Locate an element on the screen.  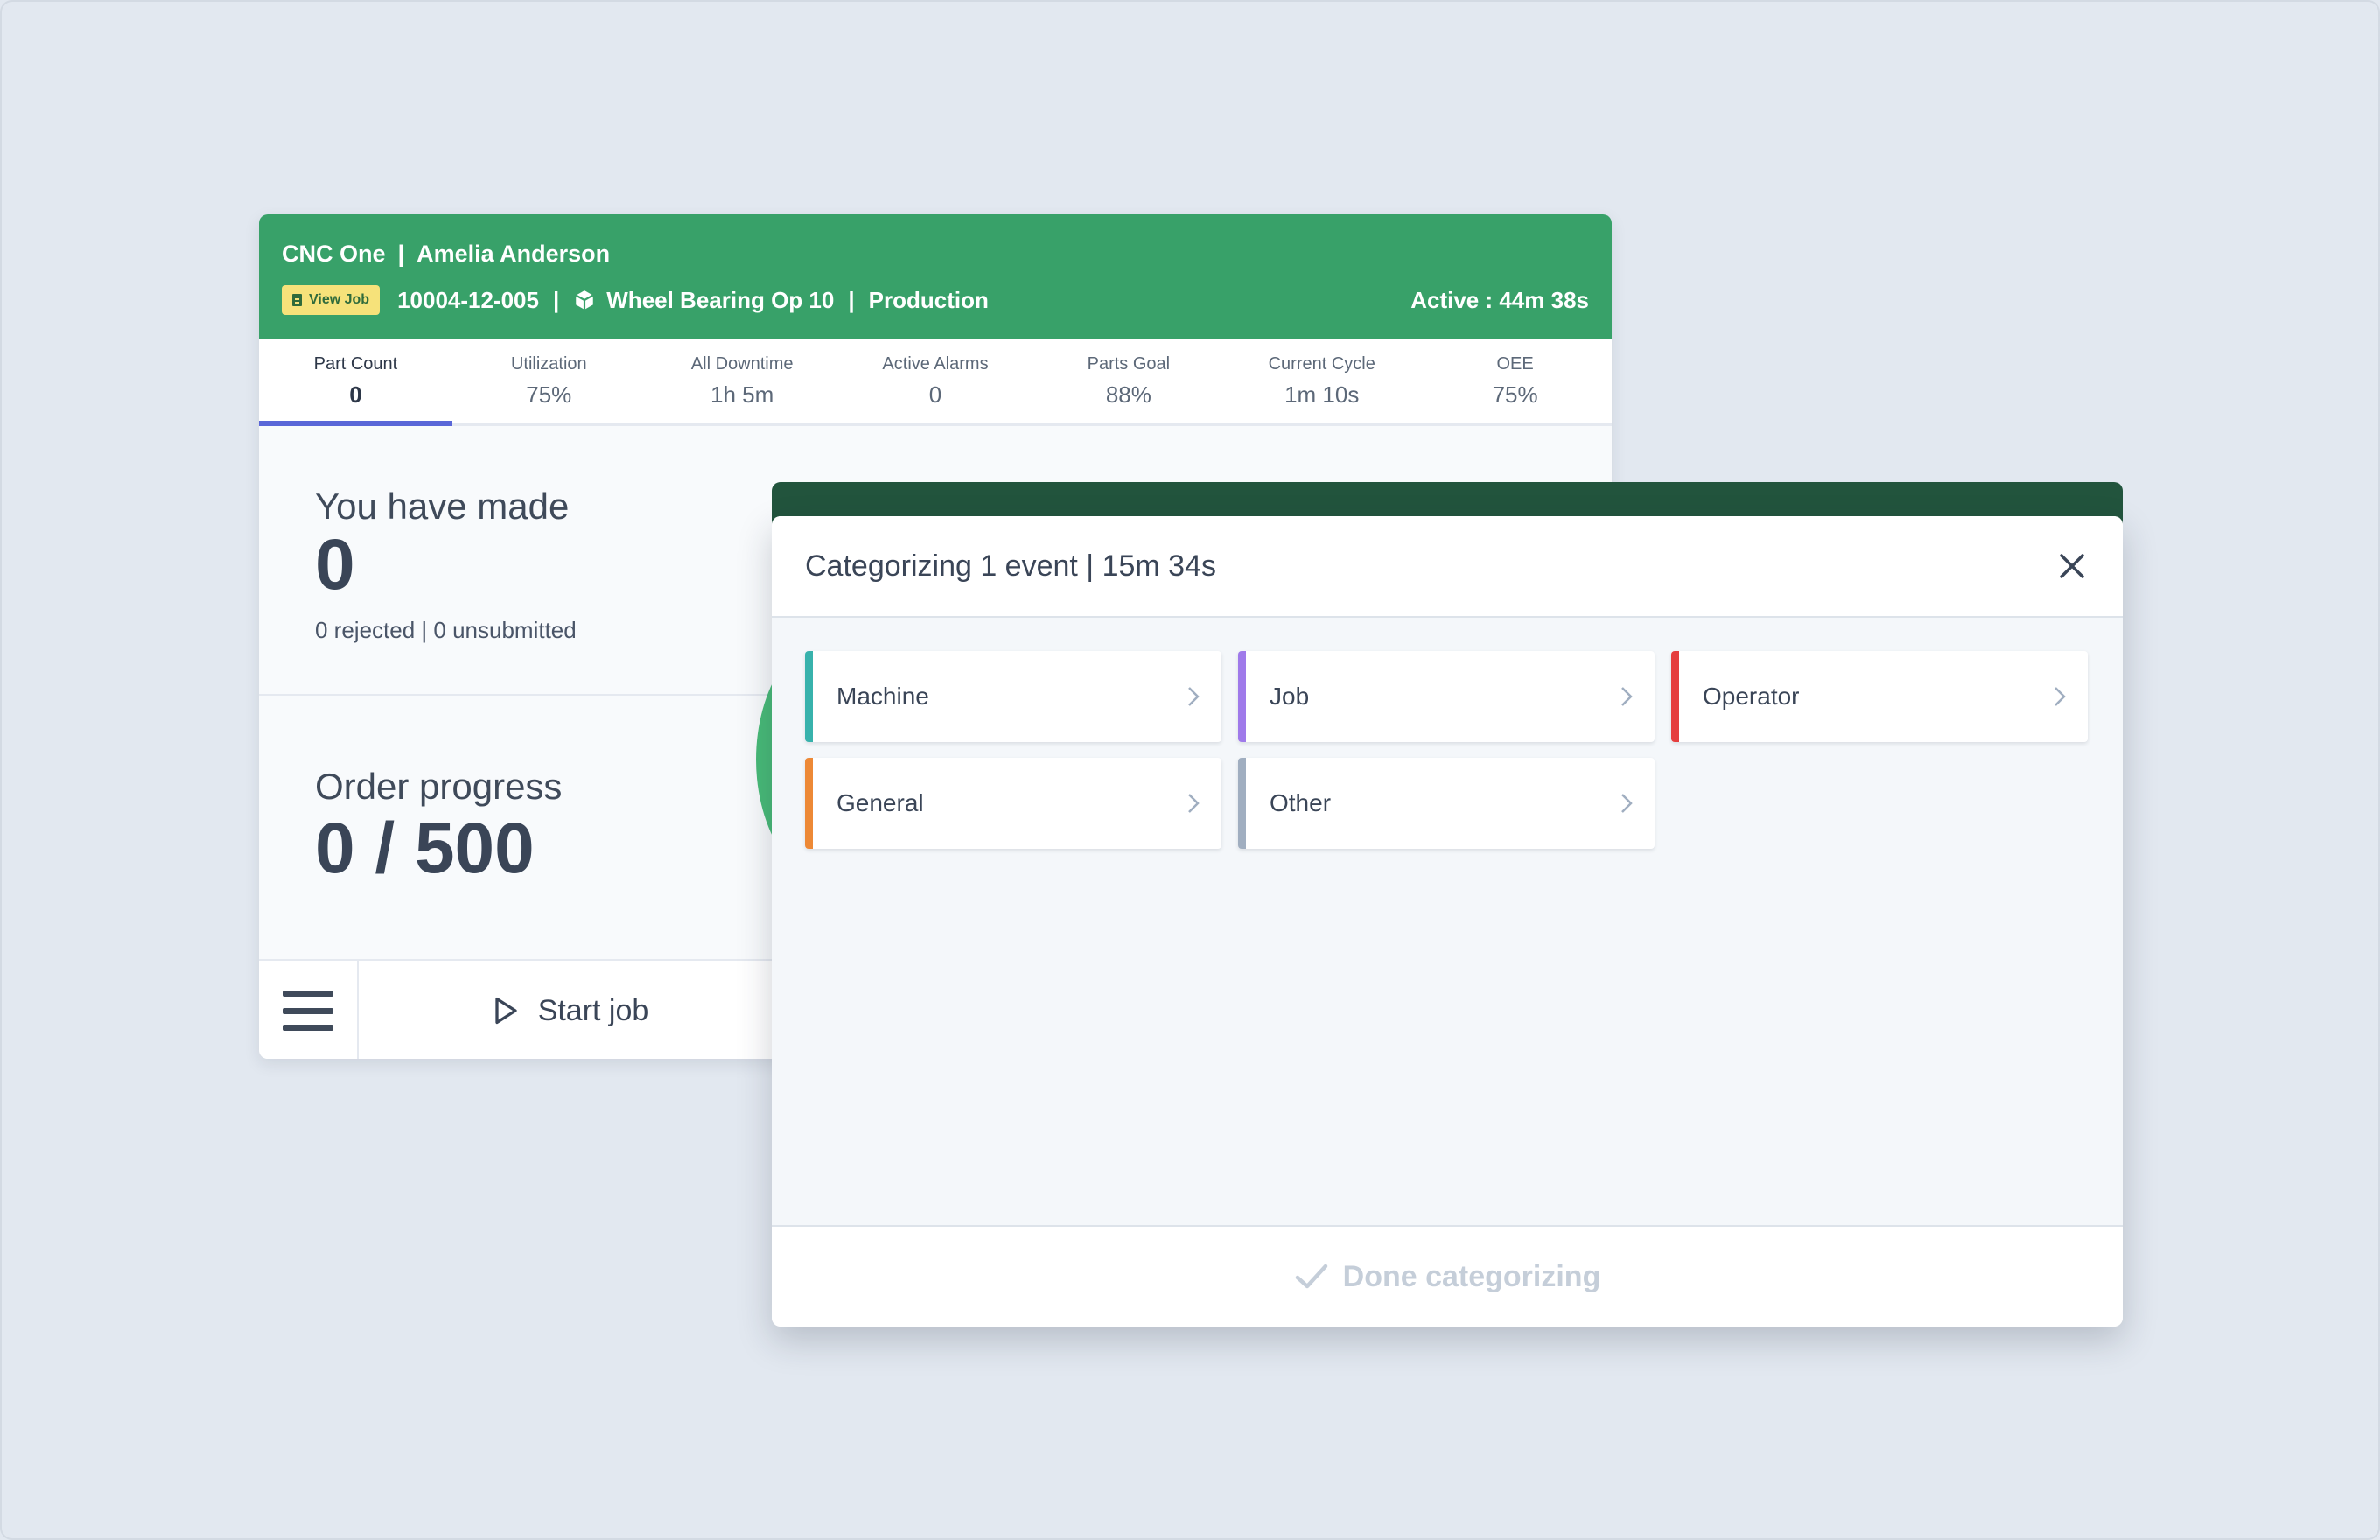
machine-title: CNC One | Amelia Anderson is located at coordinates (446, 254).